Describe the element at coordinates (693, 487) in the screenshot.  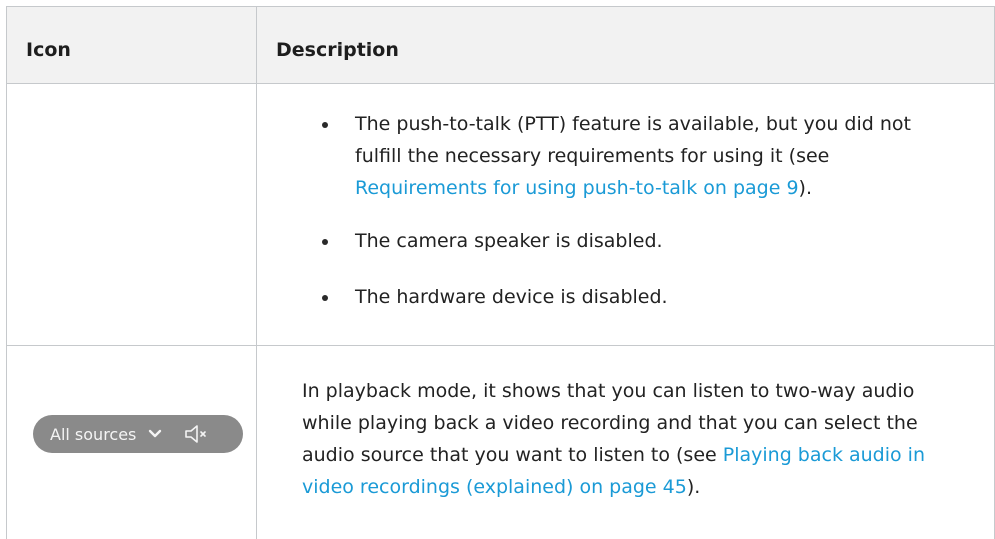
I see `description-text-end: ).` at that location.